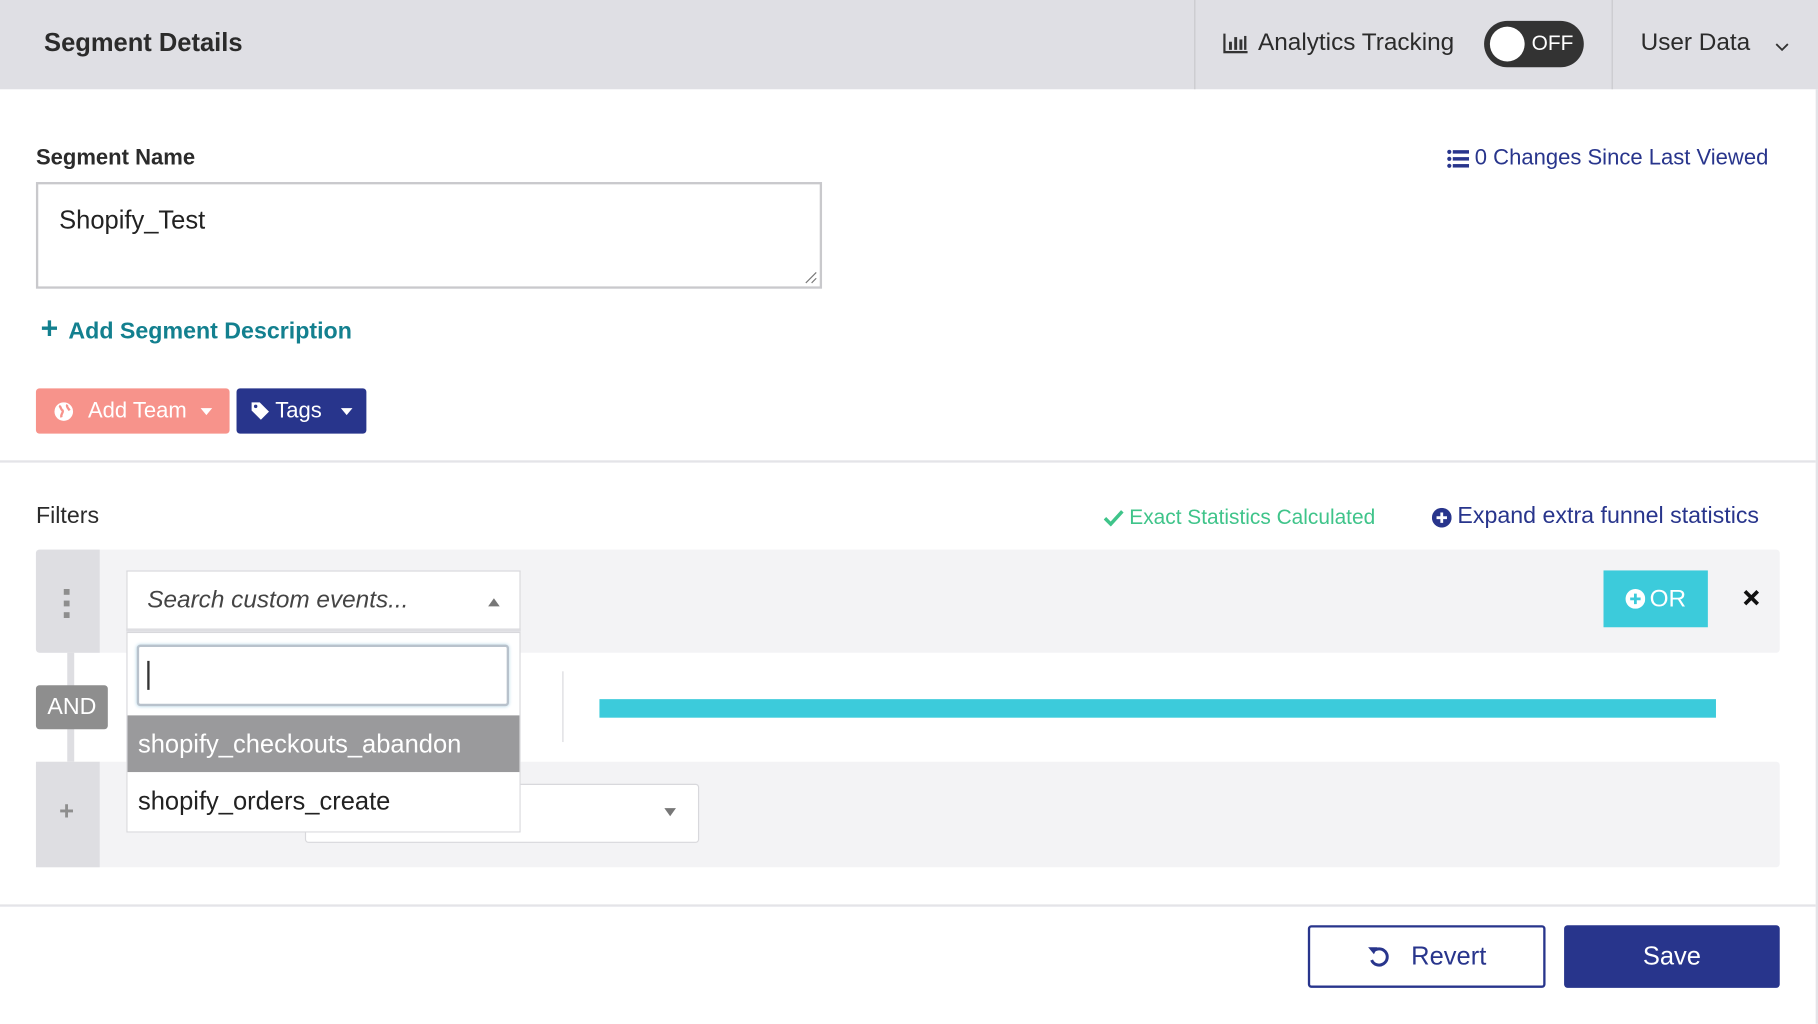 This screenshot has height=1024, width=1818. I want to click on revert-button: Revert, so click(1426, 956).